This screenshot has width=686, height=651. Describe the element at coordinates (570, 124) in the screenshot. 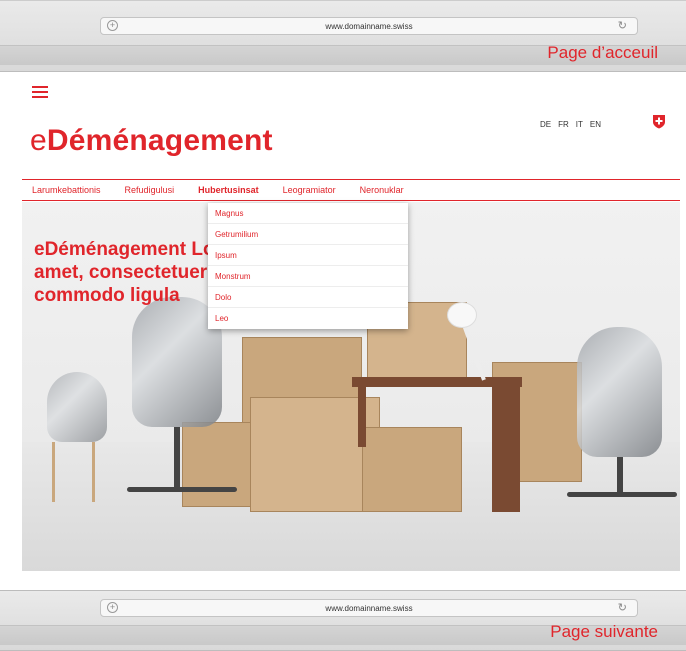

I see `language-switch: DE FR IT EN` at that location.